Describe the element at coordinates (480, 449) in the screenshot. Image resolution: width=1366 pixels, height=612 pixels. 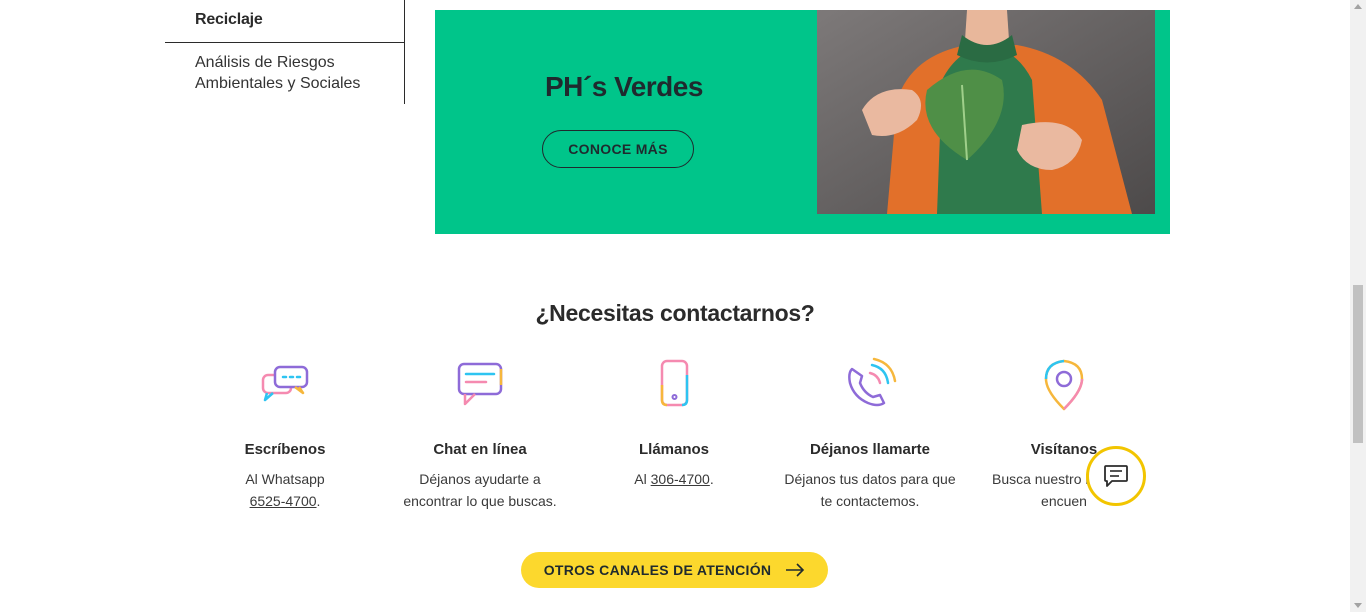
I see `channel-name: Chat en línea` at that location.